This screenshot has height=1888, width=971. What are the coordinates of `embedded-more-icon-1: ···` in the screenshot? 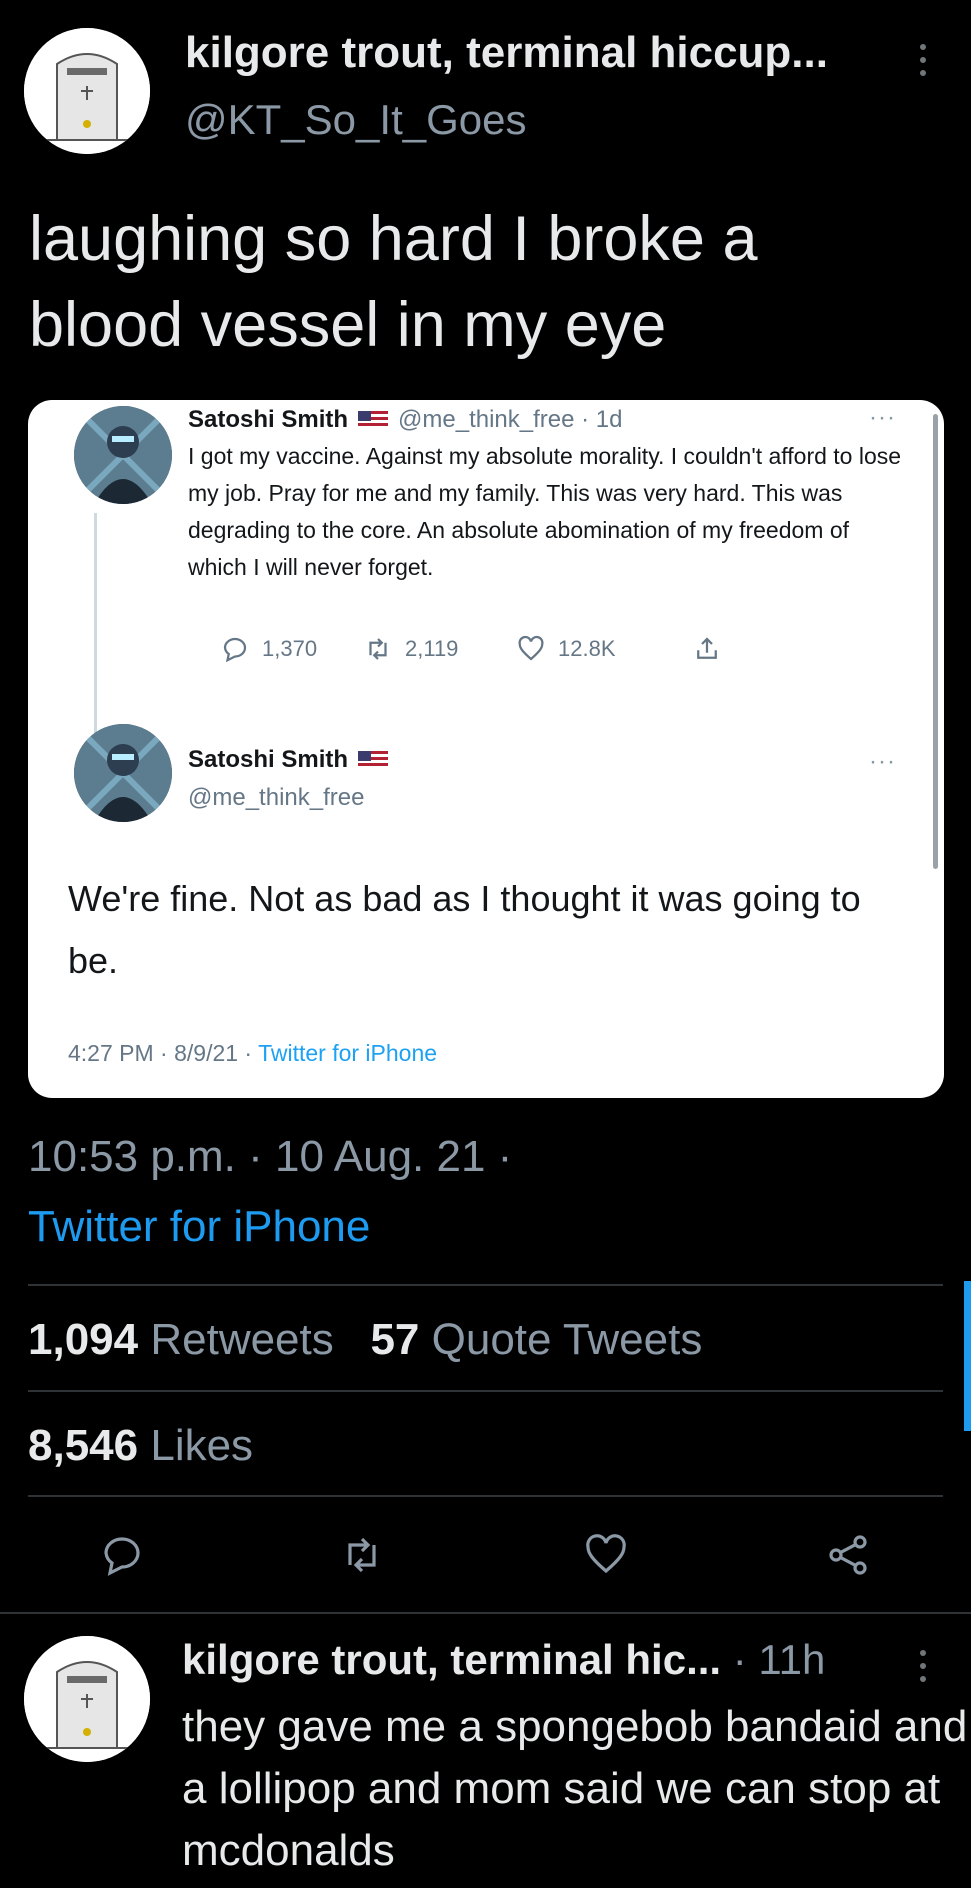 It's located at (882, 417).